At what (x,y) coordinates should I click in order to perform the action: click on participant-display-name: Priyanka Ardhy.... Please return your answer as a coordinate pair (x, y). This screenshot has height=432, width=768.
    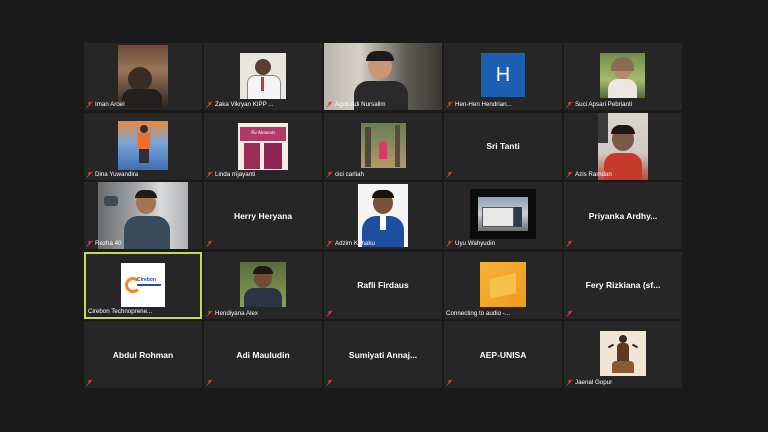
    Looking at the image, I should click on (623, 215).